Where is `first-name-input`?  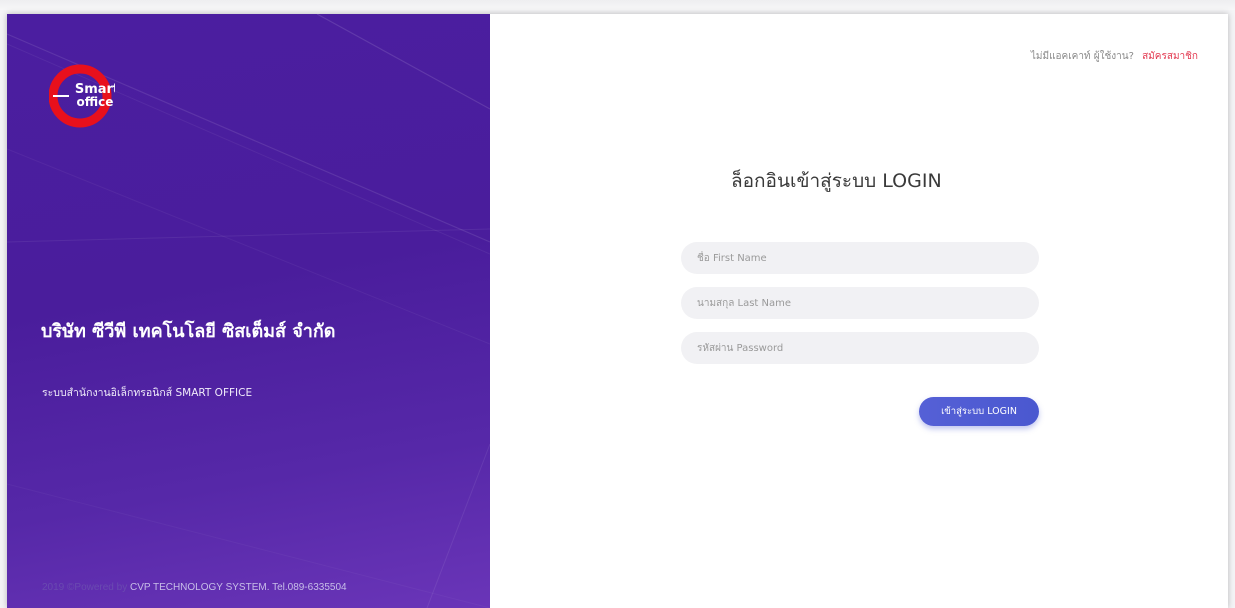 first-name-input is located at coordinates (860, 258).